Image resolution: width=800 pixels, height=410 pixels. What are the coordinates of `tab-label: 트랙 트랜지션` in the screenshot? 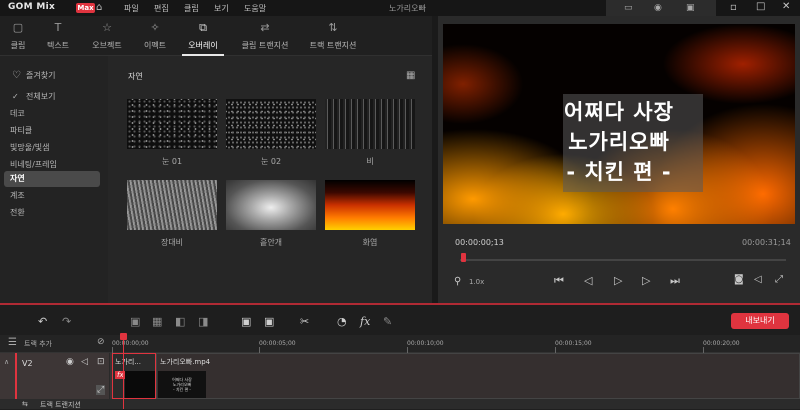 It's located at (333, 45).